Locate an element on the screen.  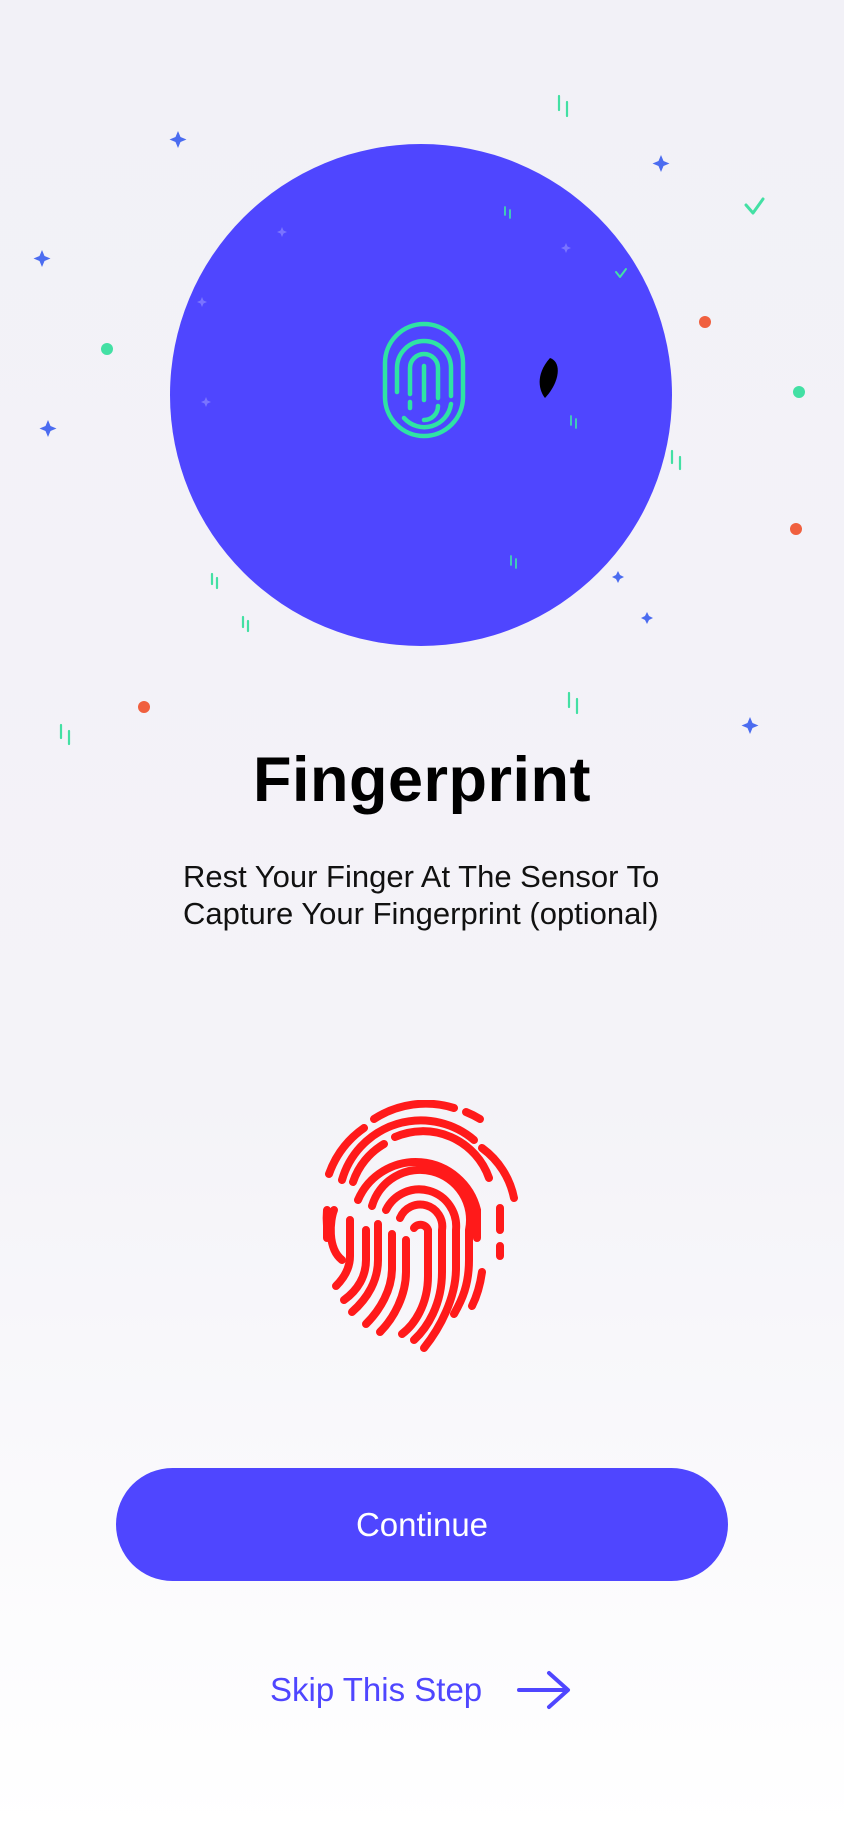
continue-button: Continue is located at coordinates (422, 1524).